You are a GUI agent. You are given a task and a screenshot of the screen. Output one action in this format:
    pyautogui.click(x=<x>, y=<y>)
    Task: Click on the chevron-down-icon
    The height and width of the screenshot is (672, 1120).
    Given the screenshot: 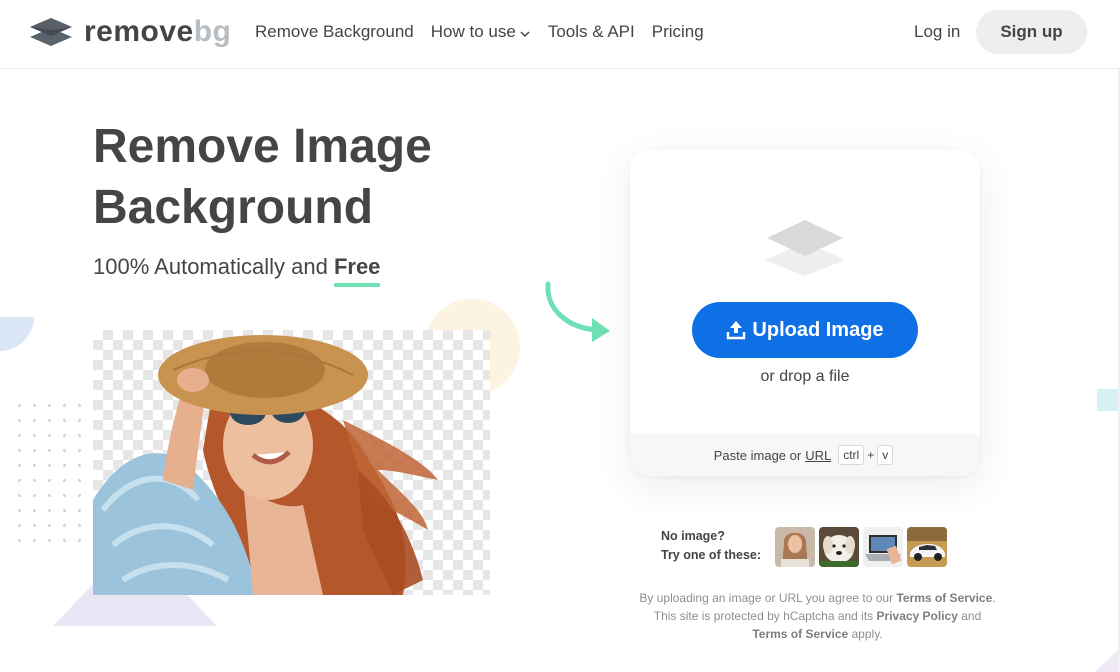 What is the action you would take?
    pyautogui.click(x=525, y=33)
    